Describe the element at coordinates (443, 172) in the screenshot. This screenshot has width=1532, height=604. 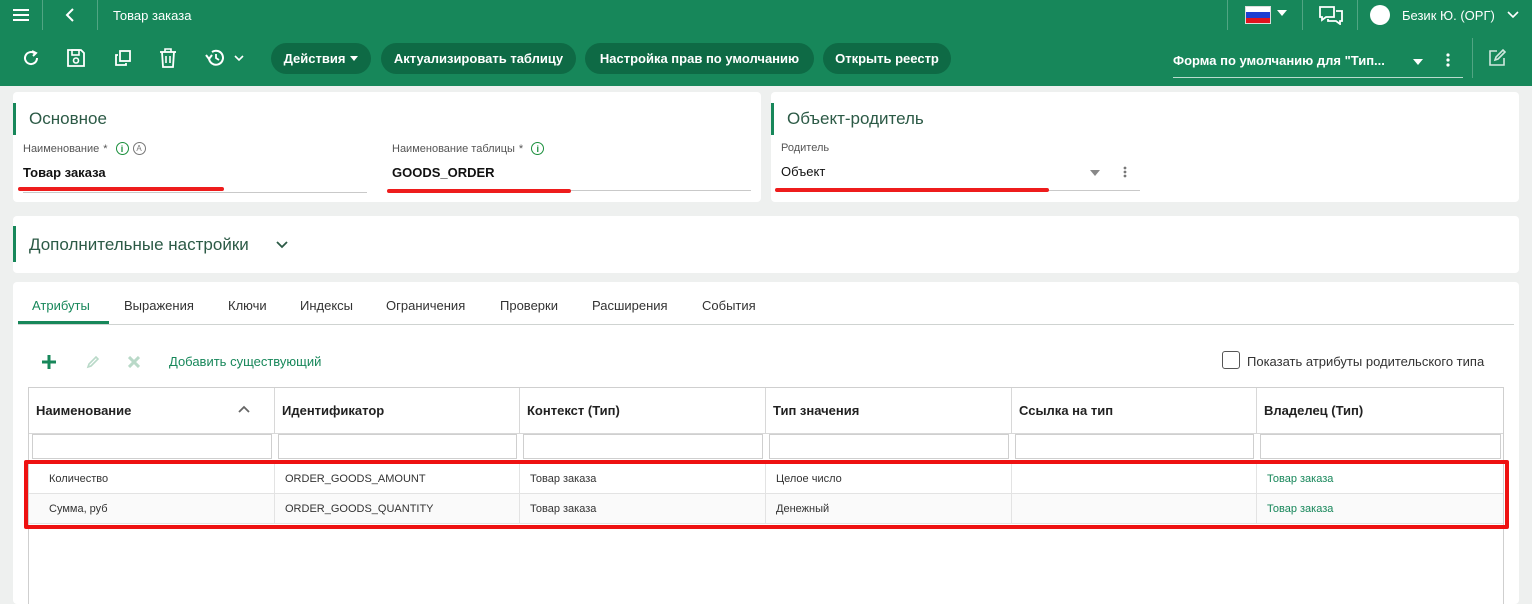
I see `table-name-field: GOODS_ORDER` at that location.